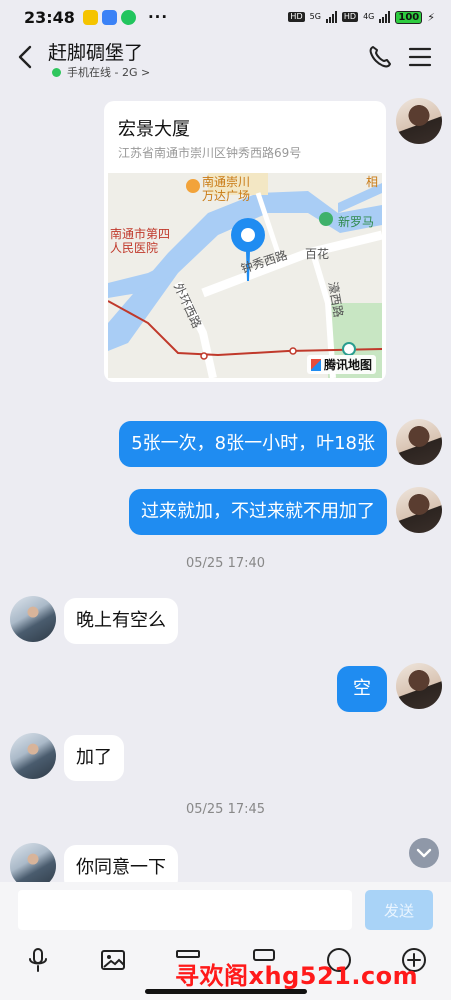 Image resolution: width=451 pixels, height=1000 pixels. Describe the element at coordinates (94, 758) in the screenshot. I see `message-bubble-in: 加了` at that location.